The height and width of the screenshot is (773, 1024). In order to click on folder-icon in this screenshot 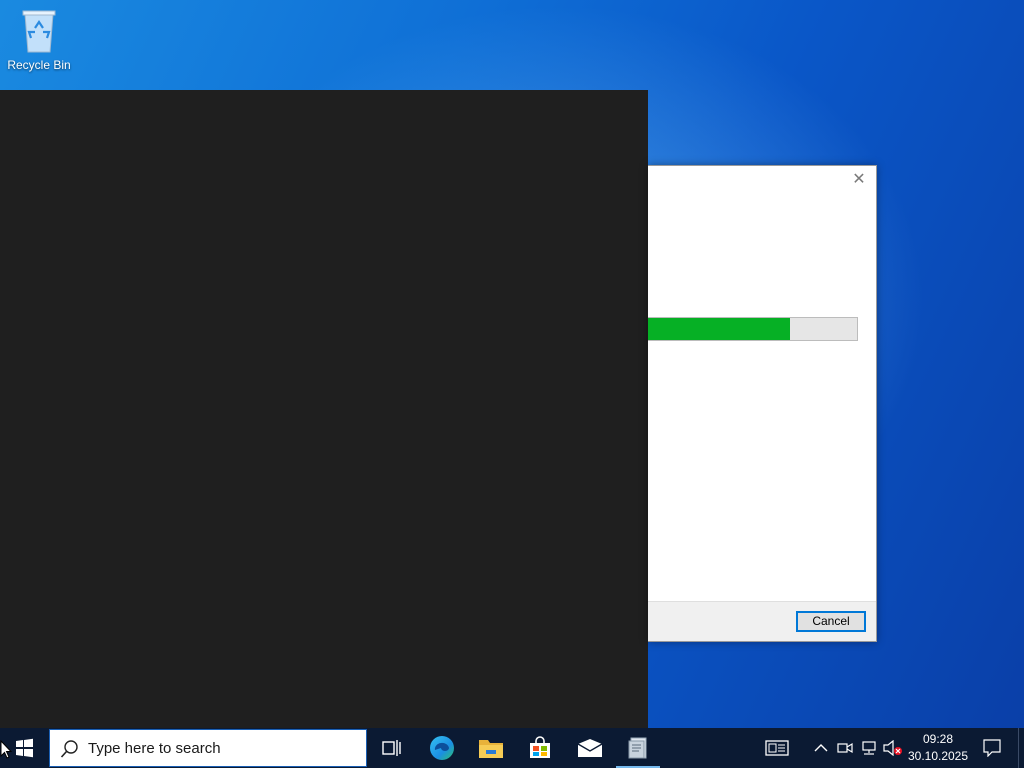, I will do `click(491, 749)`.